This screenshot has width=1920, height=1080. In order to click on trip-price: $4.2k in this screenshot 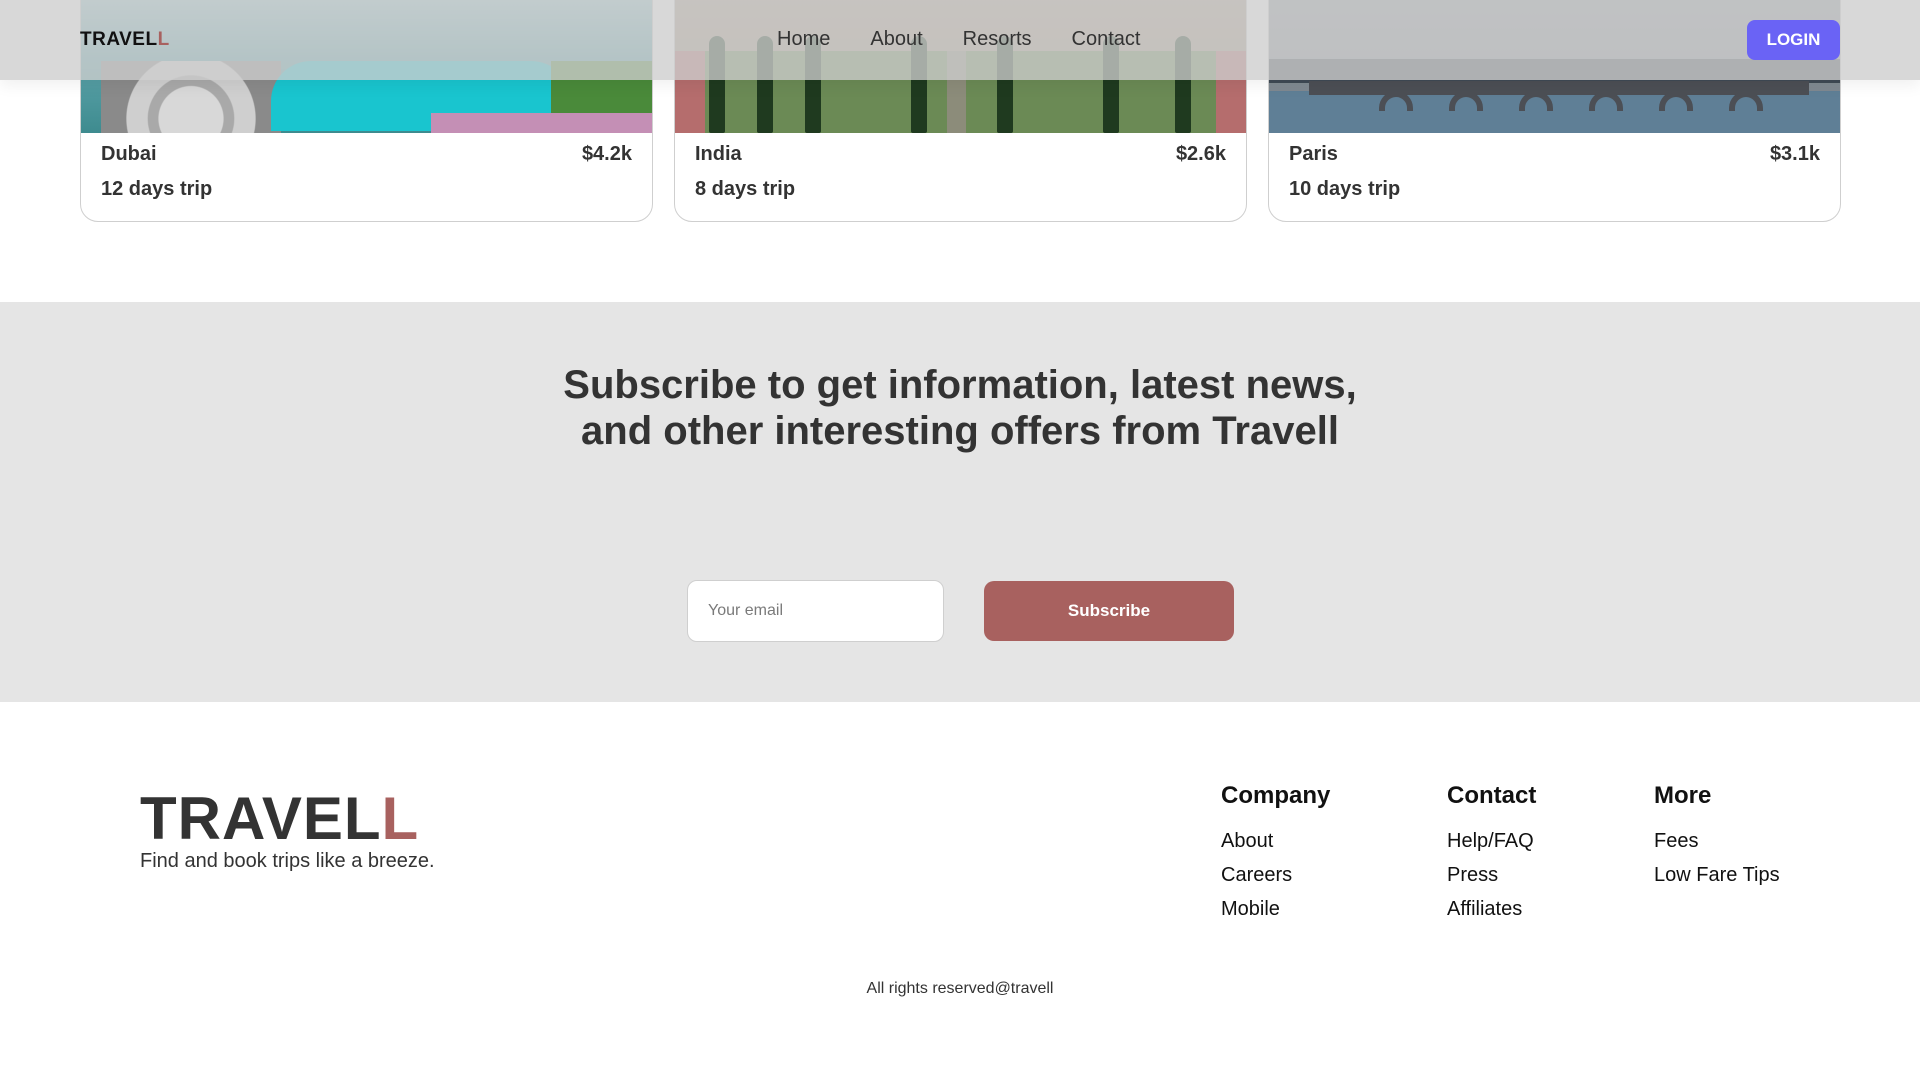, I will do `click(606, 154)`.